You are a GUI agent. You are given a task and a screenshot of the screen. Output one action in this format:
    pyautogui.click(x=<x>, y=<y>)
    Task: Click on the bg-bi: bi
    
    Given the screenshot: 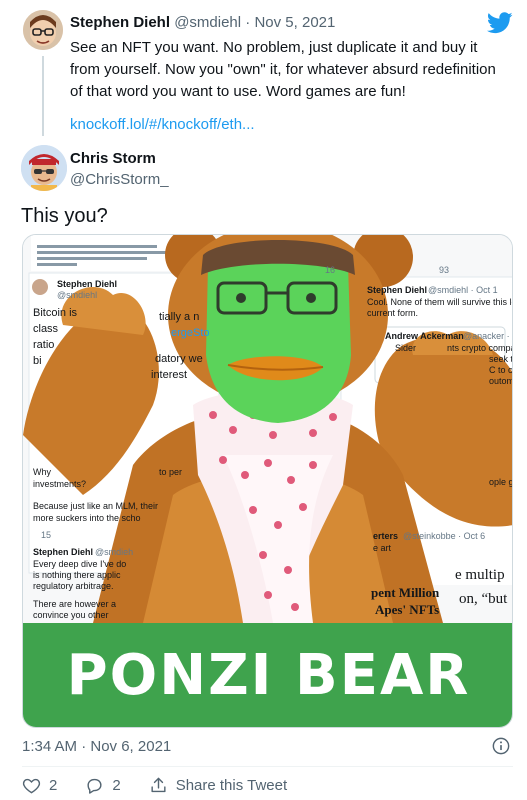 What is the action you would take?
    pyautogui.click(x=37, y=361)
    